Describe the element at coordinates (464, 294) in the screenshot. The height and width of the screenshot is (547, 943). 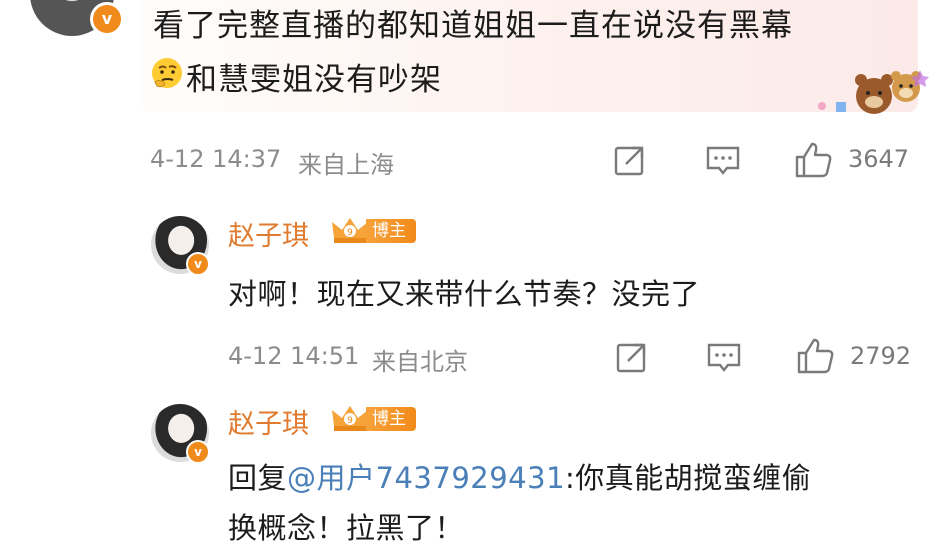
I see `reply-text: 对啊！现在又来带什么节奏？没完了` at that location.